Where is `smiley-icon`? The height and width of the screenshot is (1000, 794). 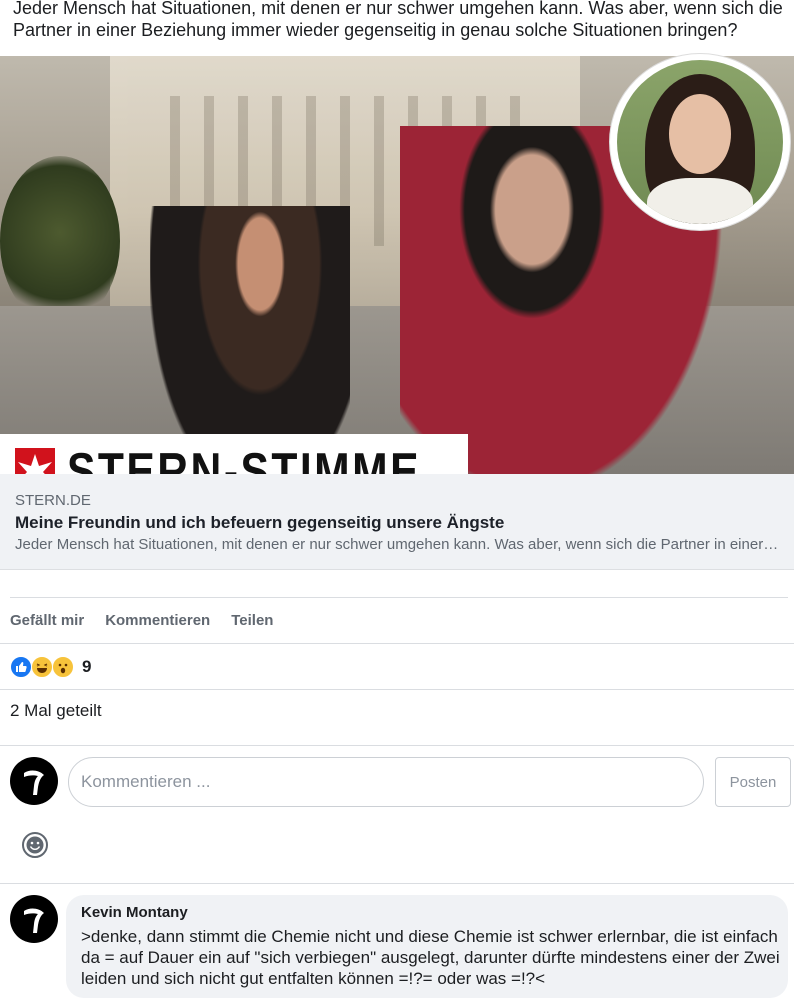 smiley-icon is located at coordinates (35, 845).